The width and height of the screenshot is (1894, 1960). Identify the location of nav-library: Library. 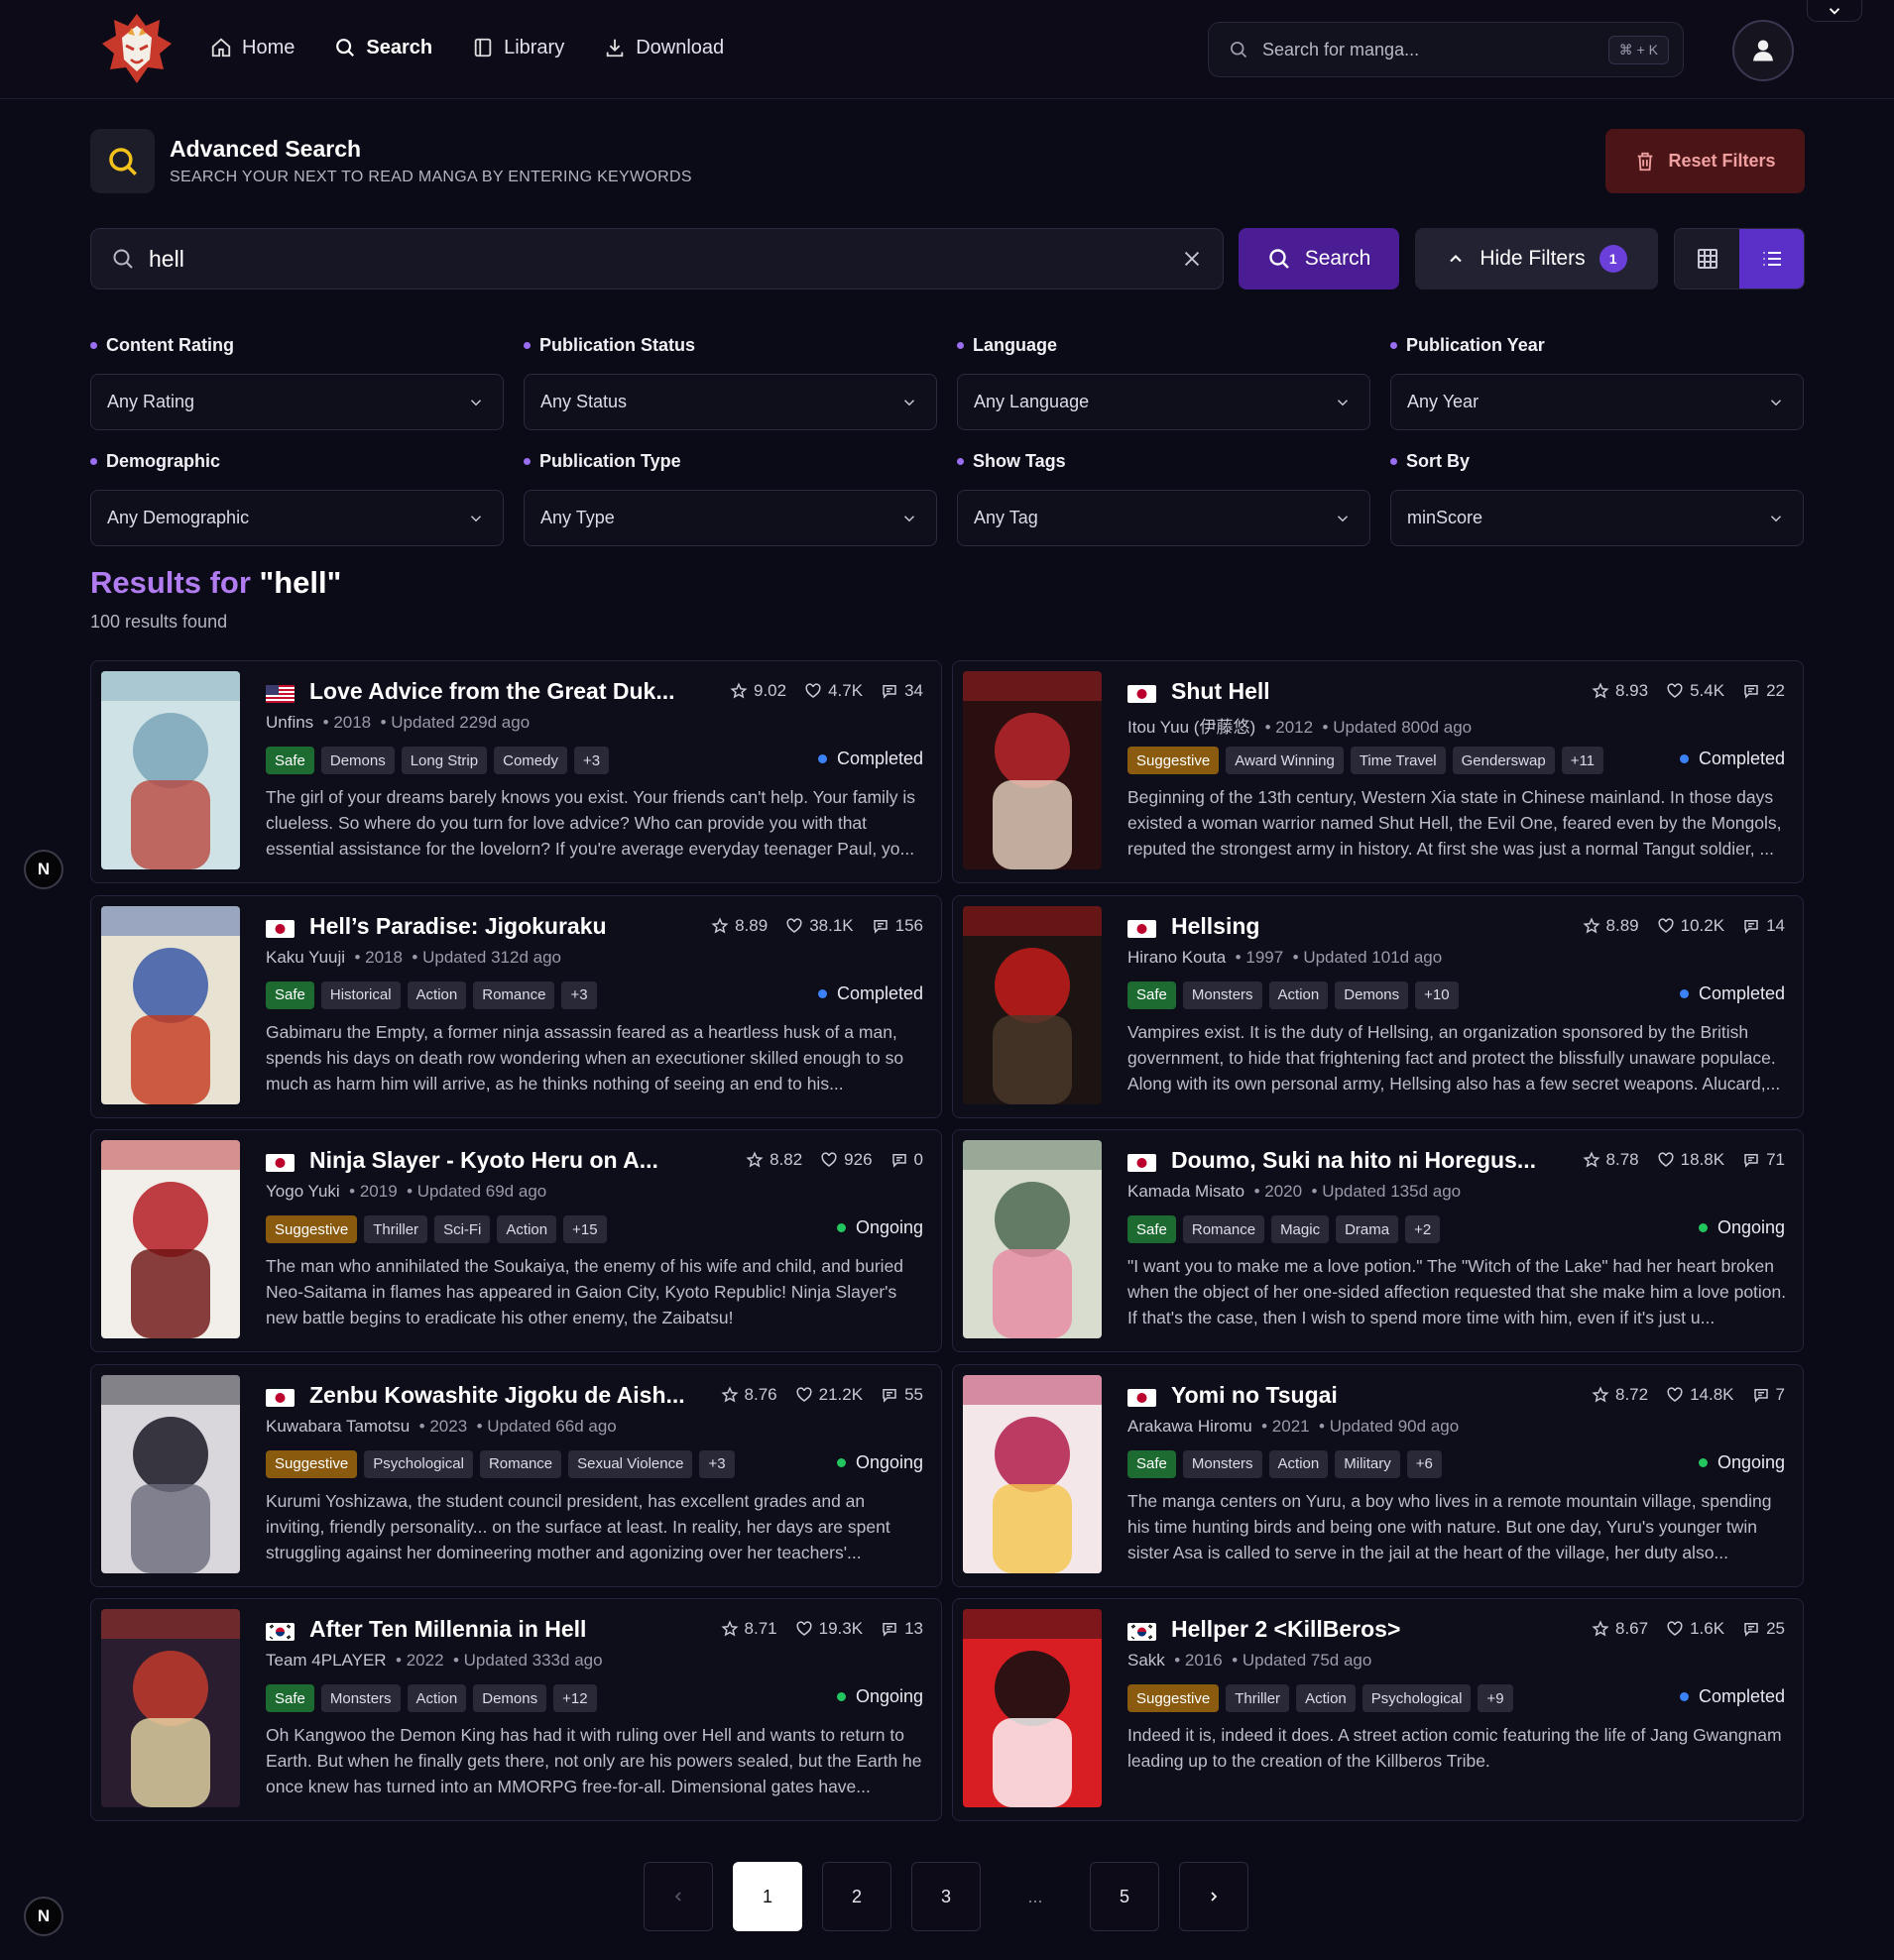
(518, 47).